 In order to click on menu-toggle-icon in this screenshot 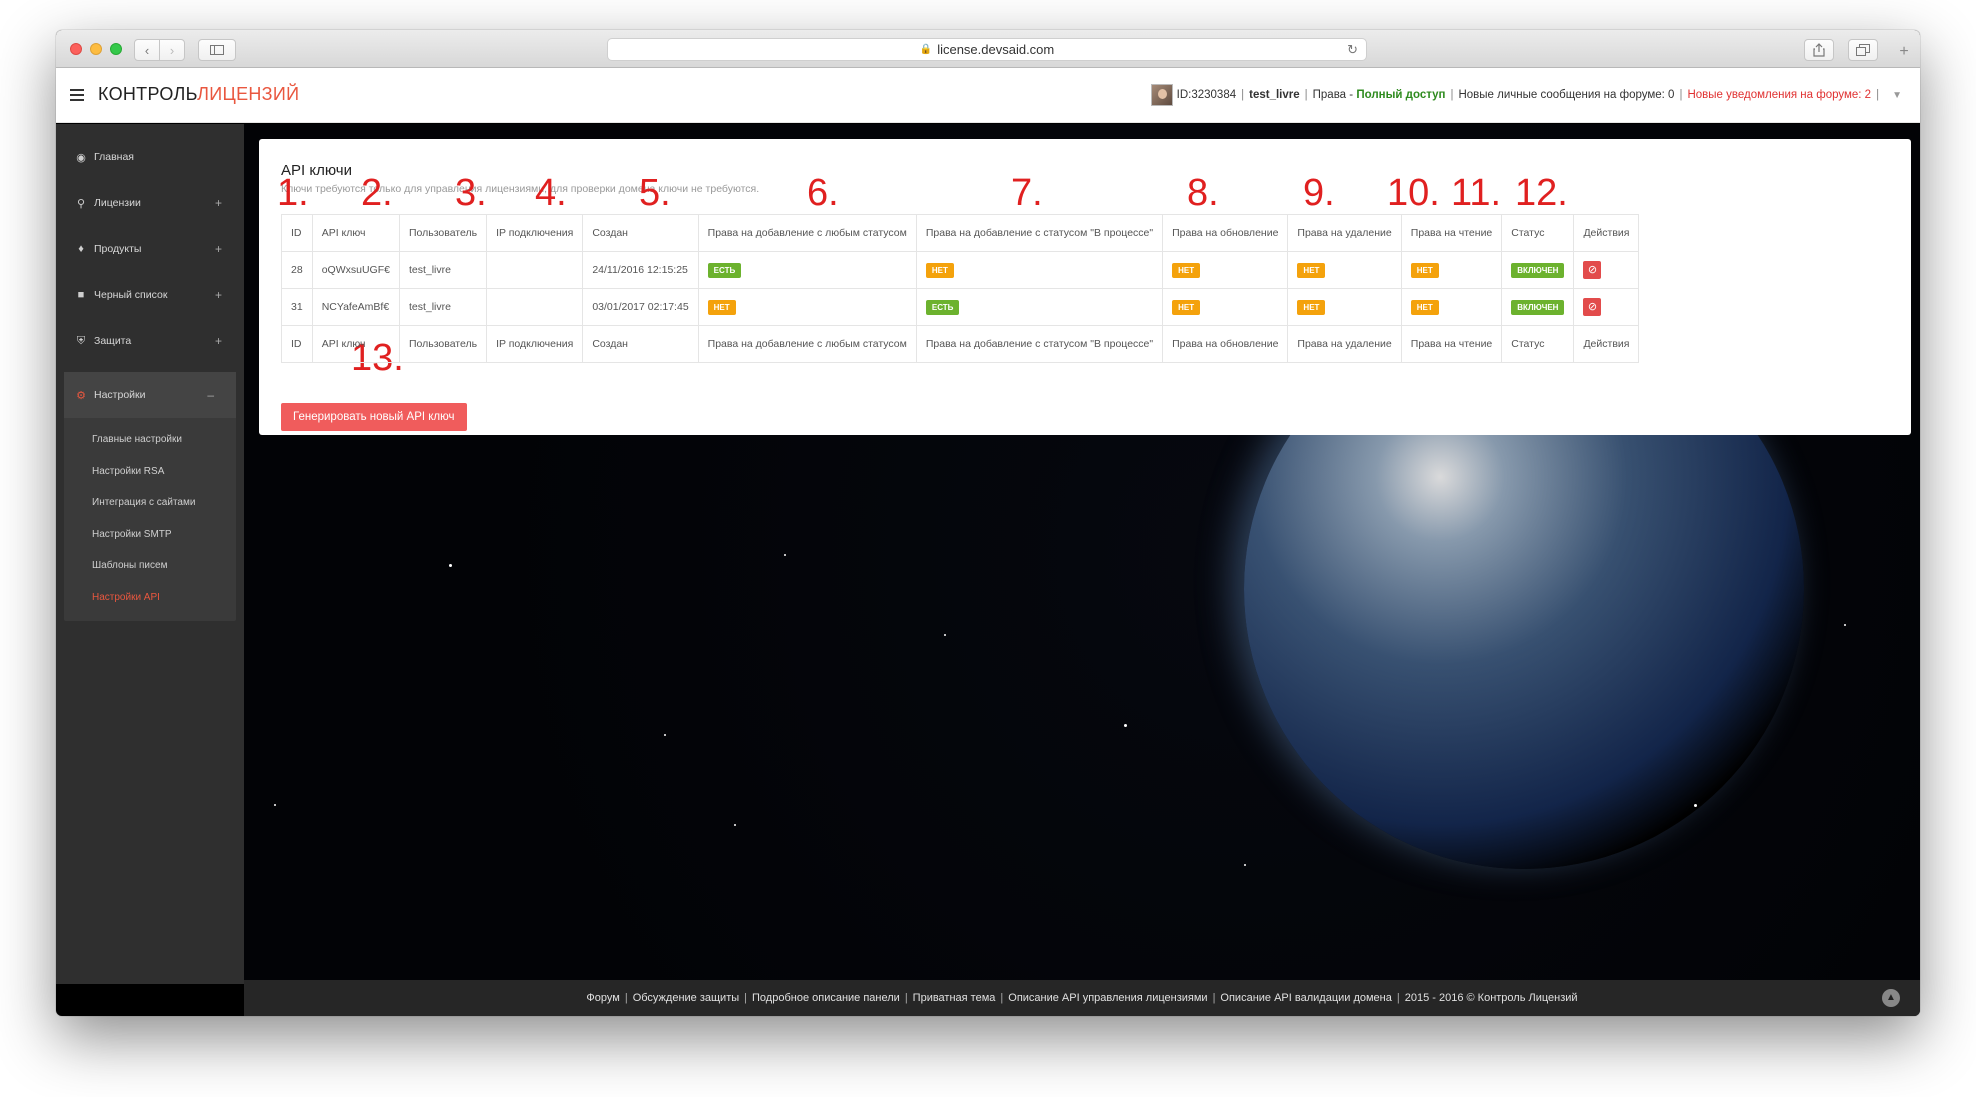, I will do `click(77, 95)`.